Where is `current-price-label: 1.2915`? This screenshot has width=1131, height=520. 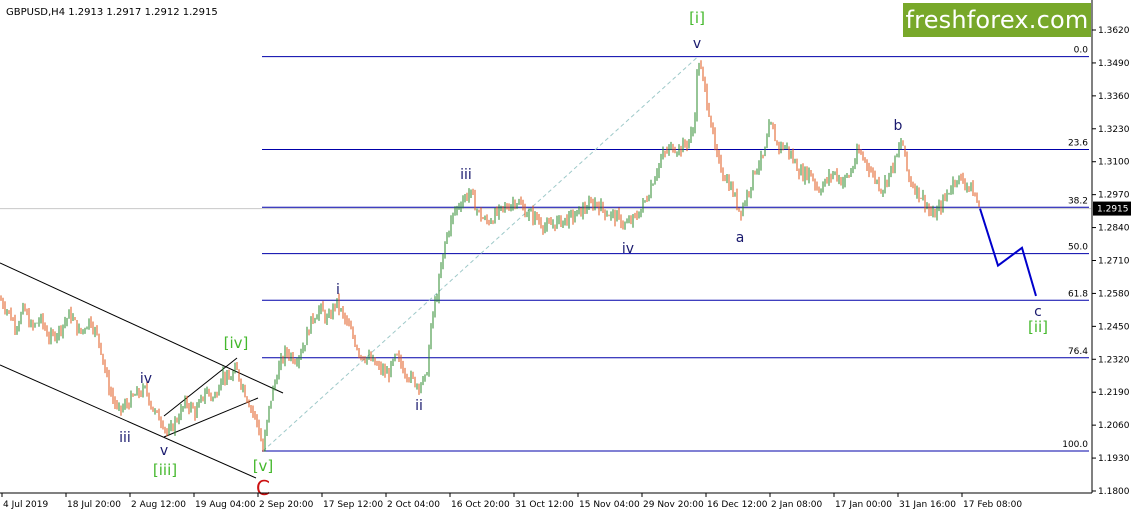
current-price-label: 1.2915 is located at coordinates (1113, 210).